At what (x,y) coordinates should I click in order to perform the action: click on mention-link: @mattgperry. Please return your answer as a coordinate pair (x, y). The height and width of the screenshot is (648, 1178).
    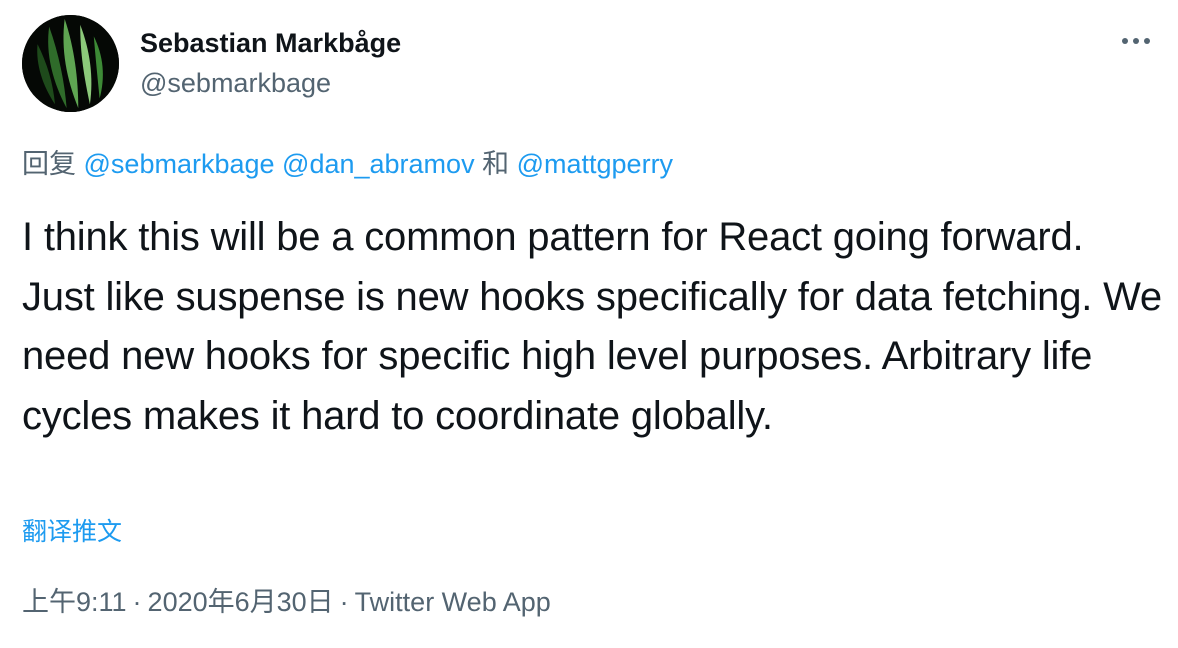
    Looking at the image, I should click on (595, 164).